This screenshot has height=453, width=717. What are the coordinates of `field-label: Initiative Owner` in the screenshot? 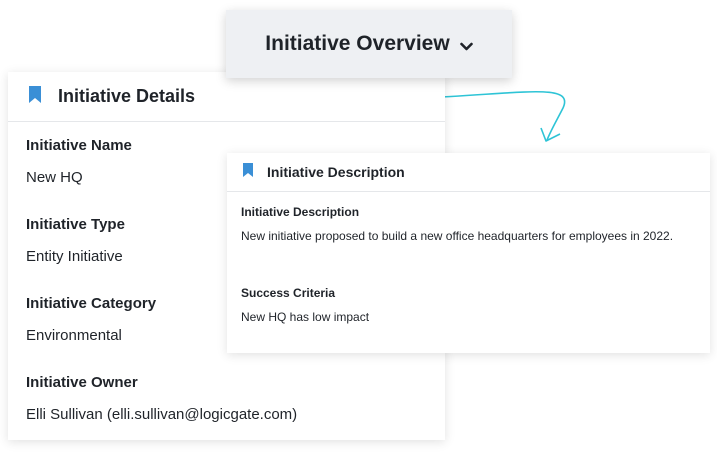 It's located at (82, 382).